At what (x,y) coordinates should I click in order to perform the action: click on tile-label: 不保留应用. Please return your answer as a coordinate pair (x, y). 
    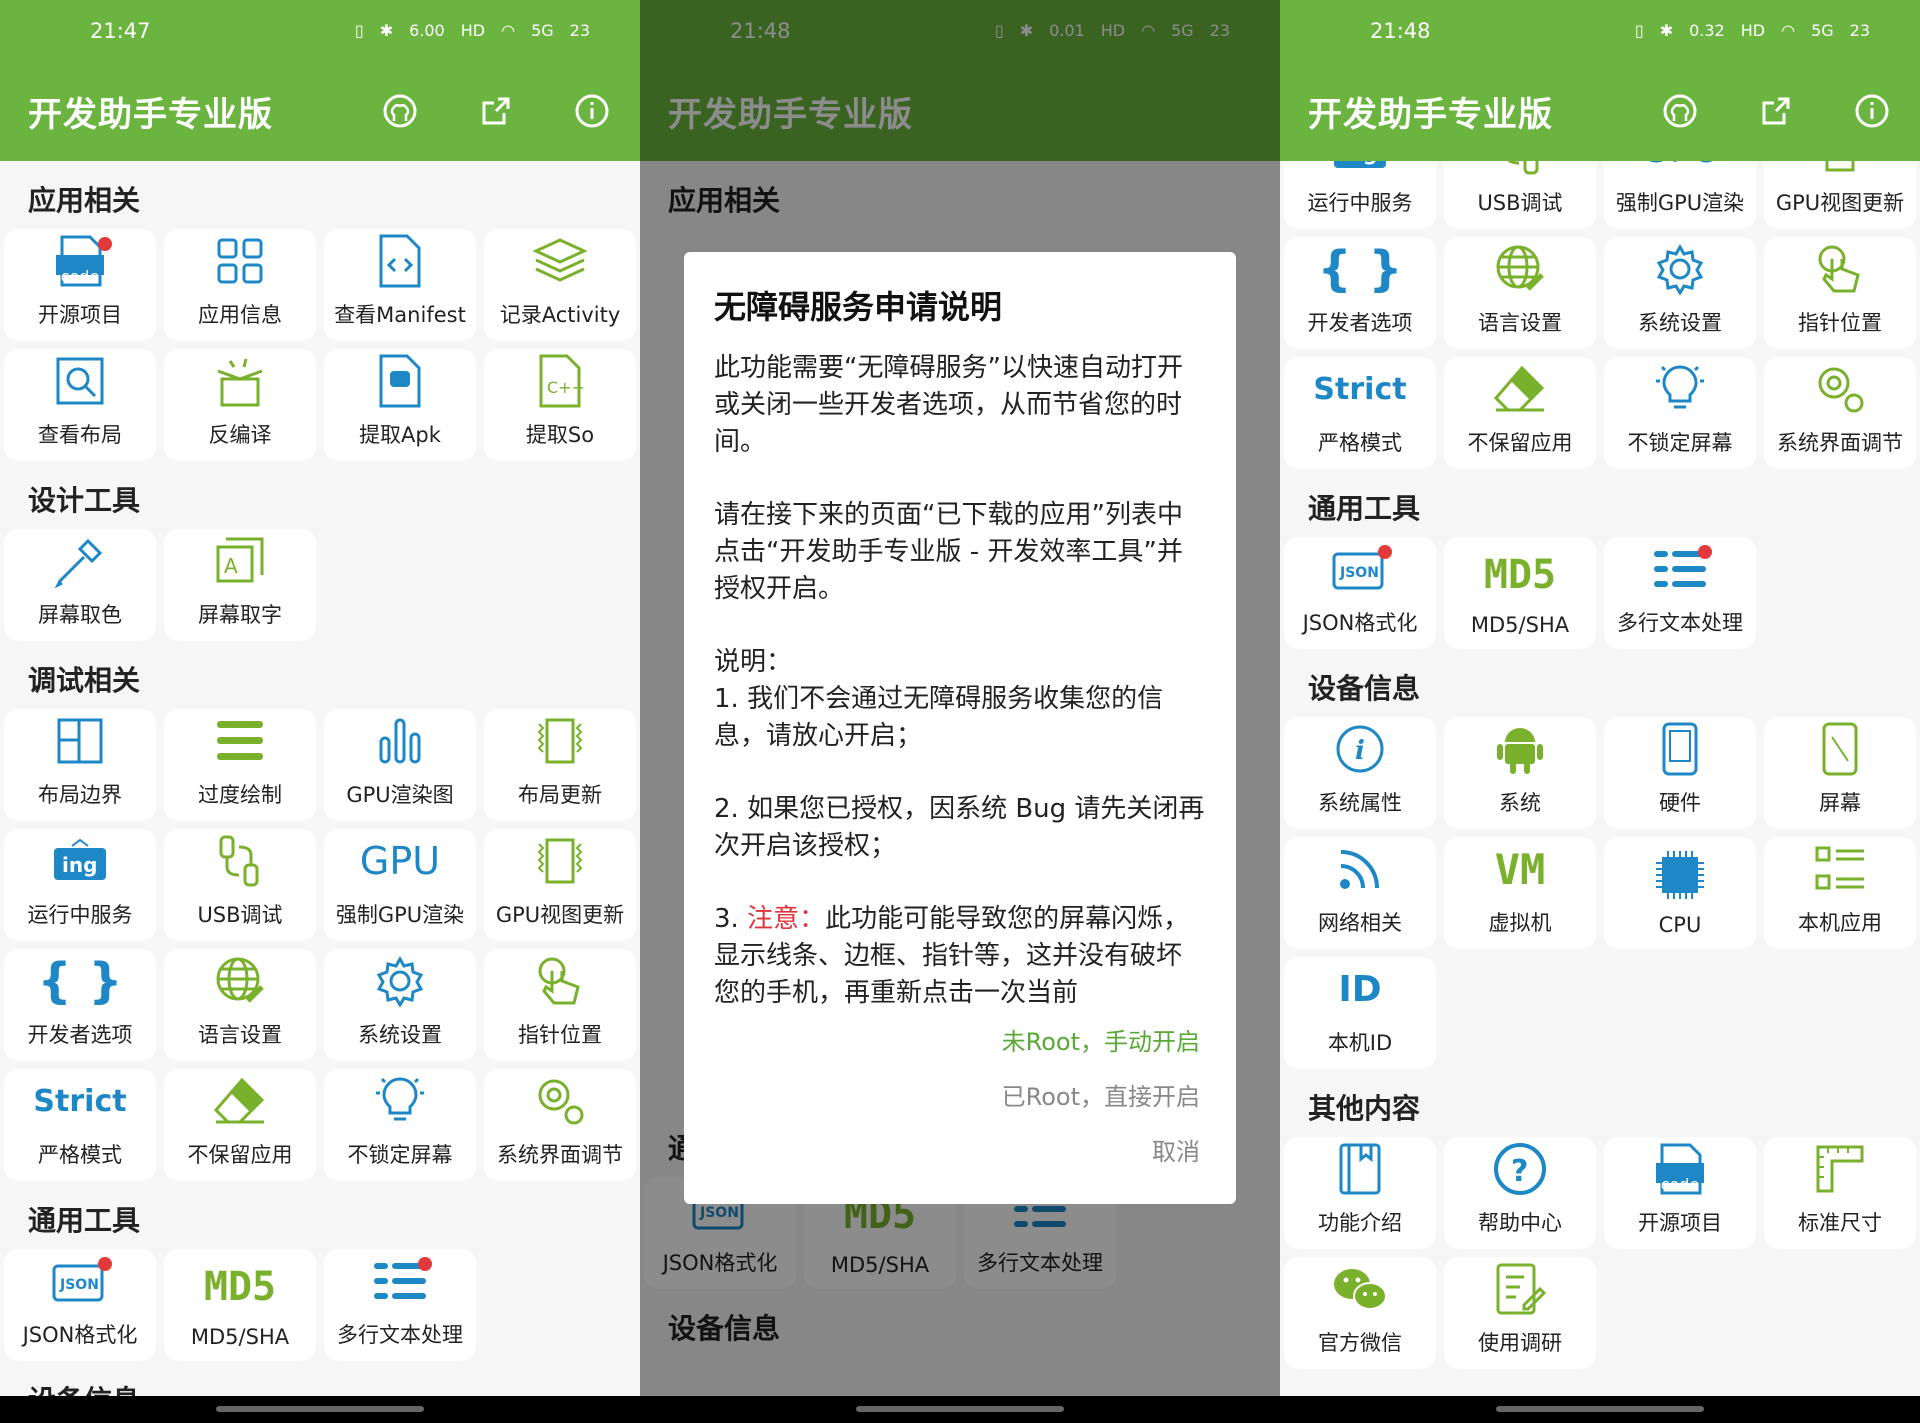
    Looking at the image, I should click on (1520, 443).